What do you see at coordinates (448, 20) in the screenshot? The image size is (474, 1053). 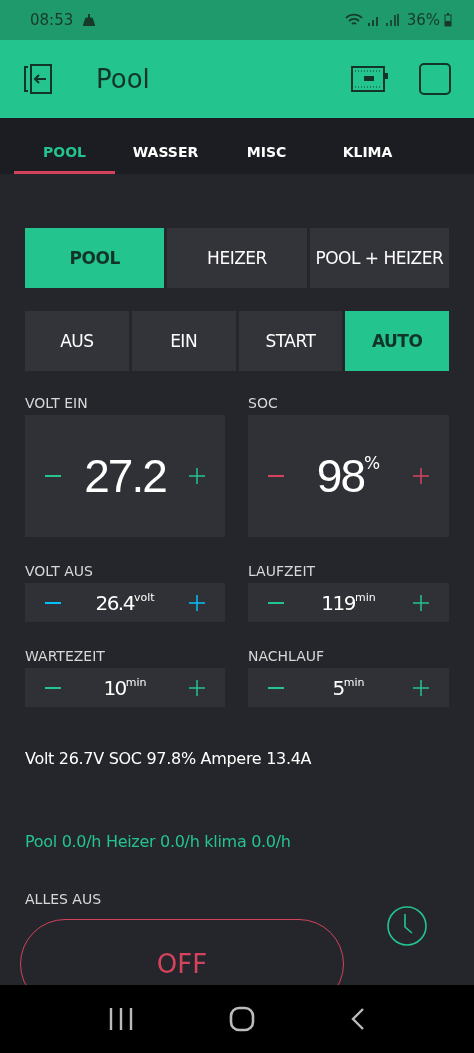 I see `battery-icon` at bounding box center [448, 20].